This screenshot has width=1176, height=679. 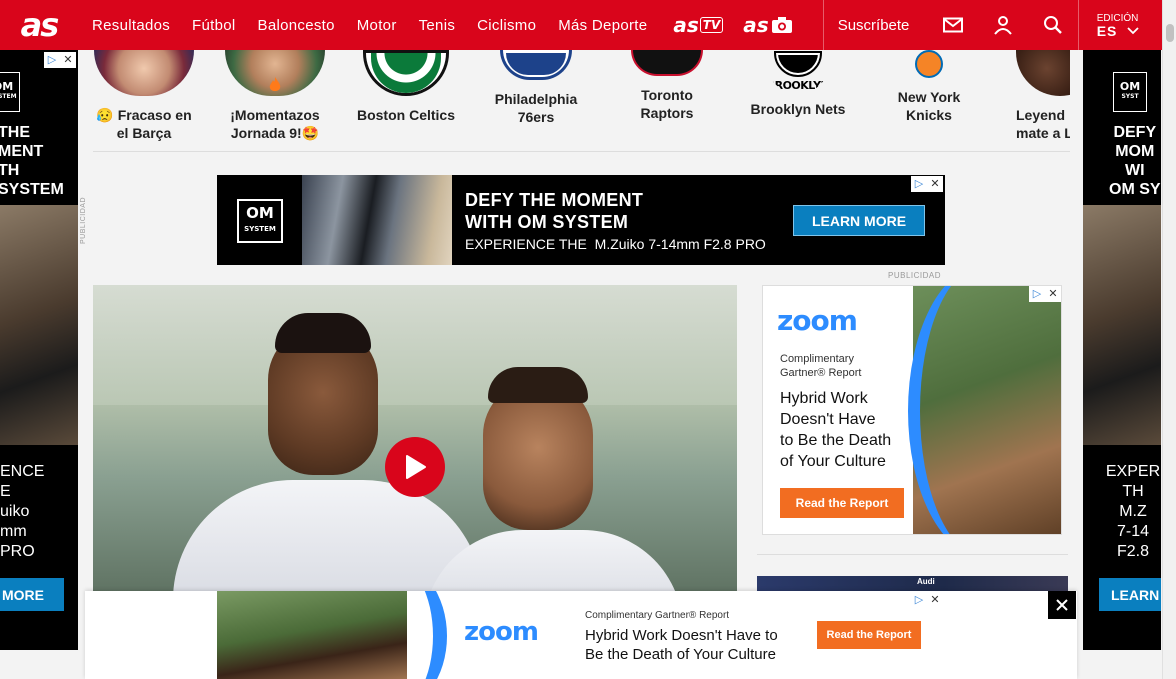 I want to click on right-ad-cta: LEARN, so click(x=1130, y=594).